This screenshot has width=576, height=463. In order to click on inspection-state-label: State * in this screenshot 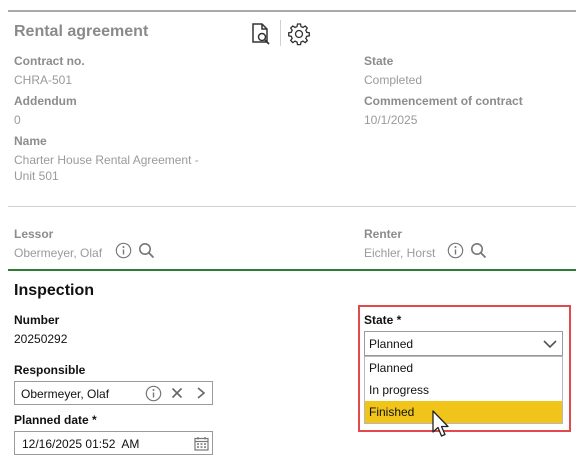, I will do `click(383, 320)`.